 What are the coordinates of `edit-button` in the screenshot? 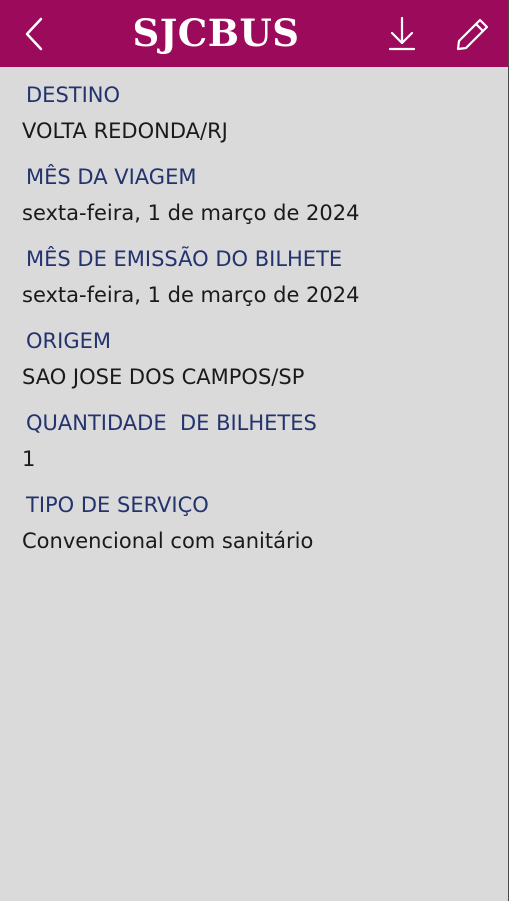 It's located at (473, 34).